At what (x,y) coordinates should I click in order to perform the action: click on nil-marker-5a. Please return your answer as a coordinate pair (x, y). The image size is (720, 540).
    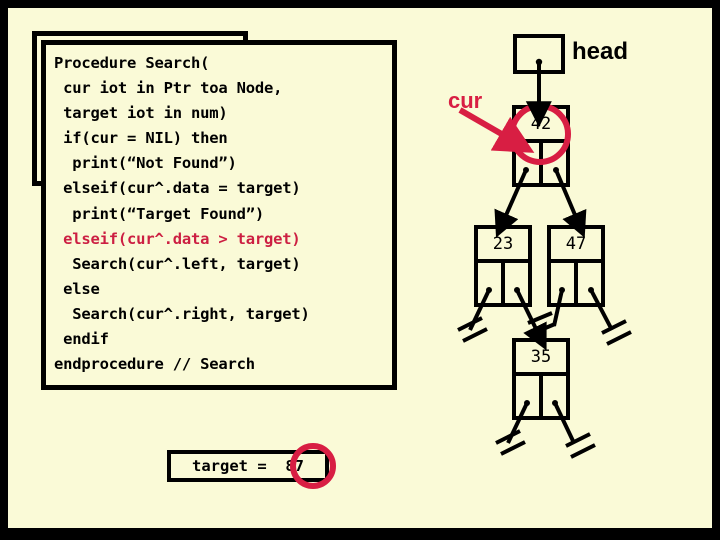
    Looking at the image, I should click on (578, 440).